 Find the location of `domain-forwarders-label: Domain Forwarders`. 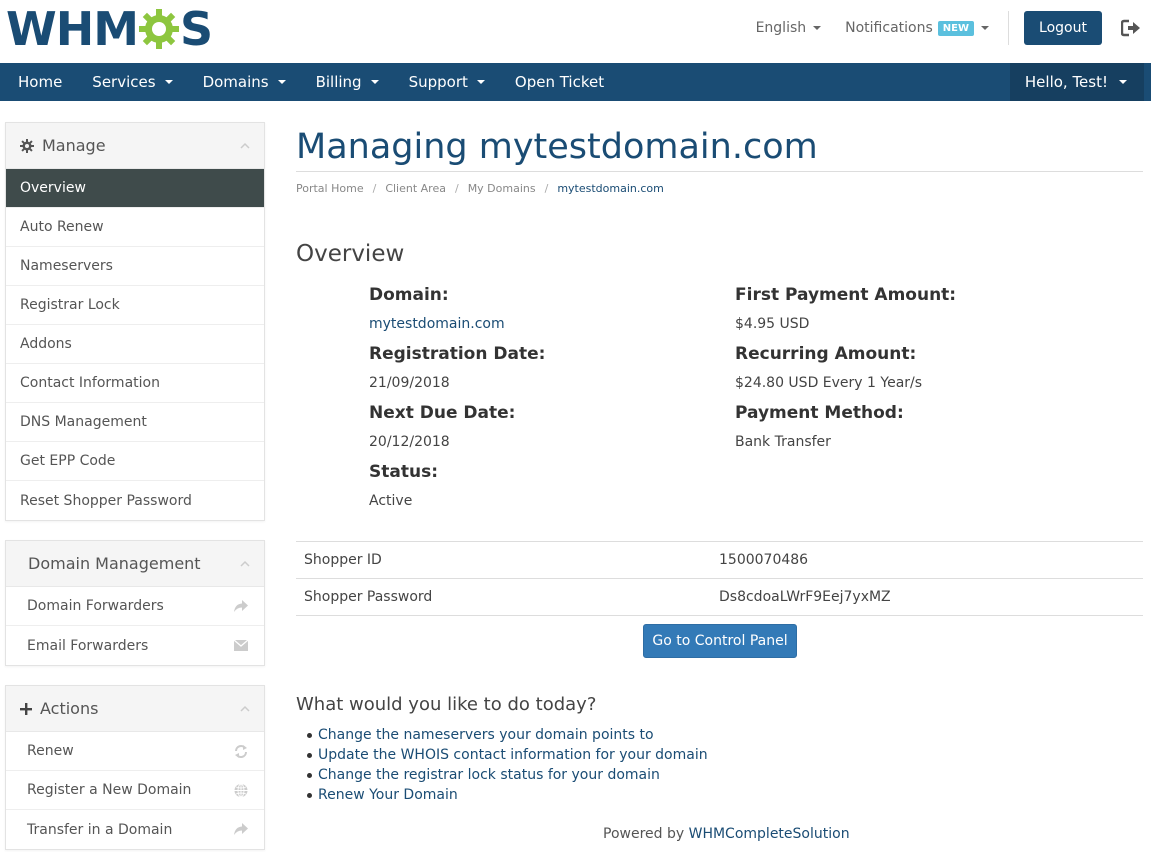

domain-forwarders-label: Domain Forwarders is located at coordinates (95, 606).